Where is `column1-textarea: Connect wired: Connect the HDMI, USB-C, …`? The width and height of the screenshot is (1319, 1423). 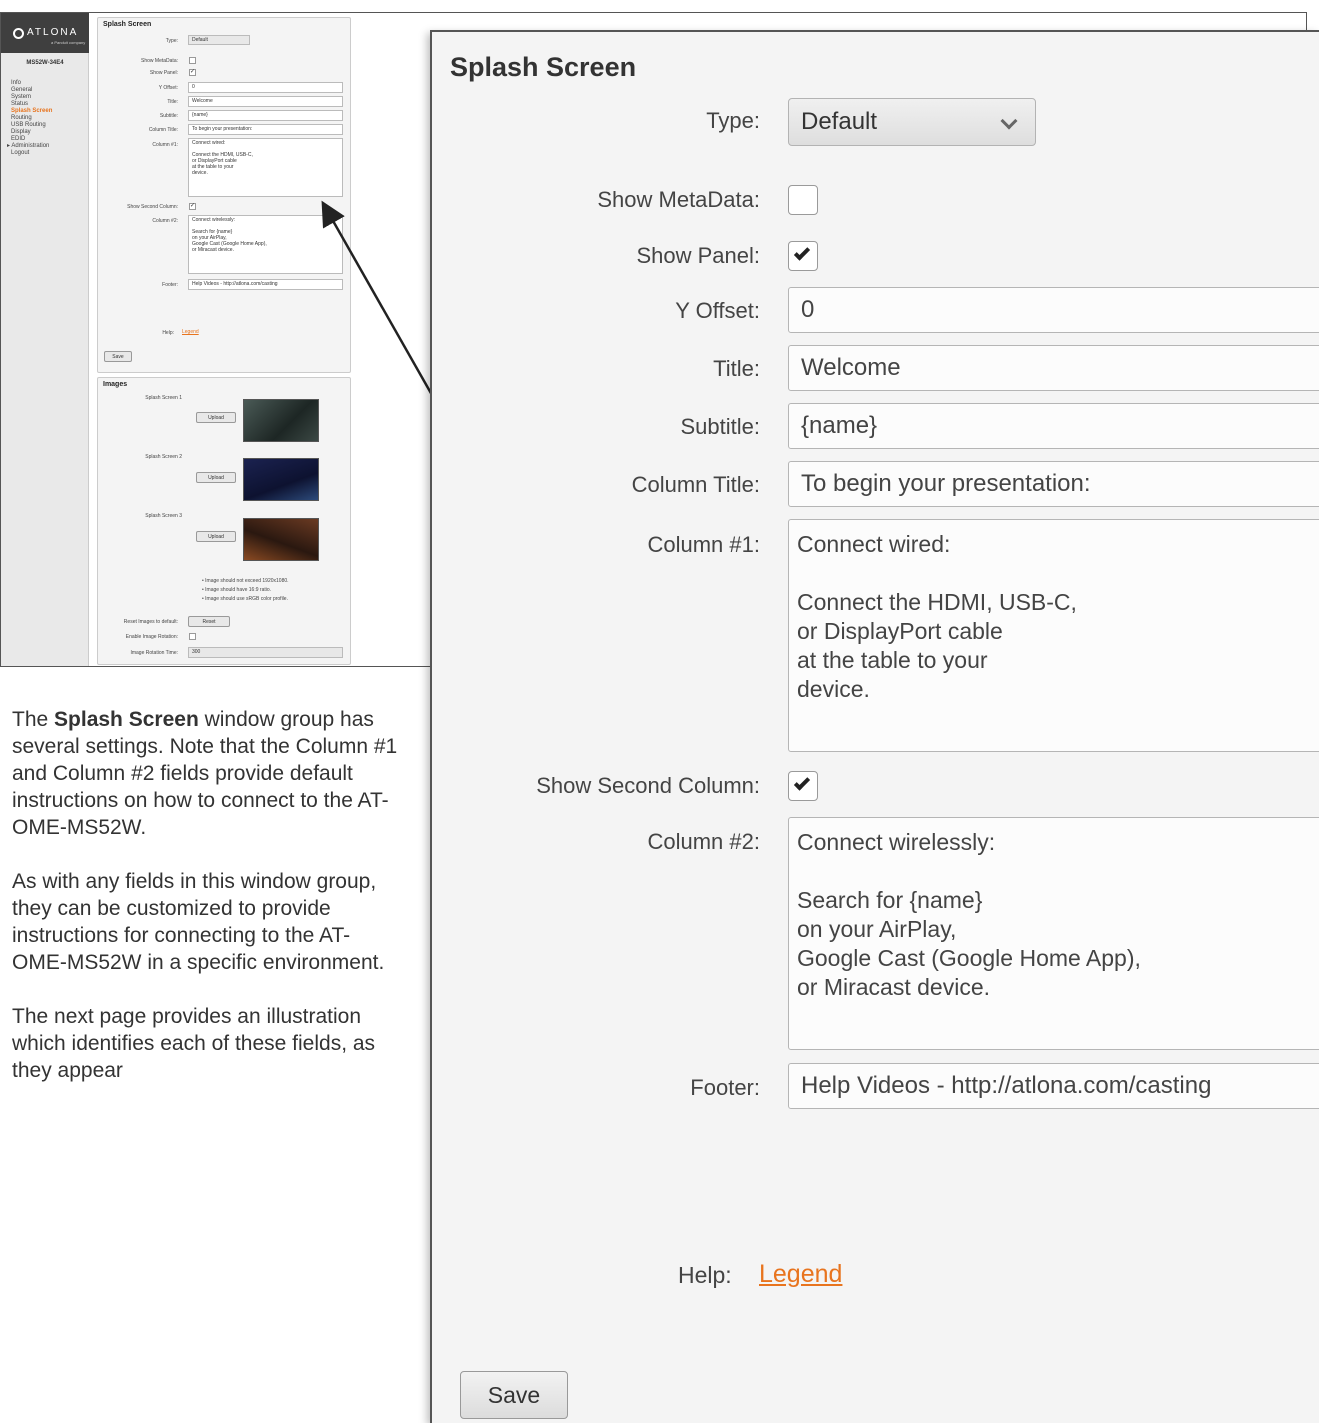
column1-textarea: Connect wired: Connect the HDMI, USB-C, … is located at coordinates (1053, 635).